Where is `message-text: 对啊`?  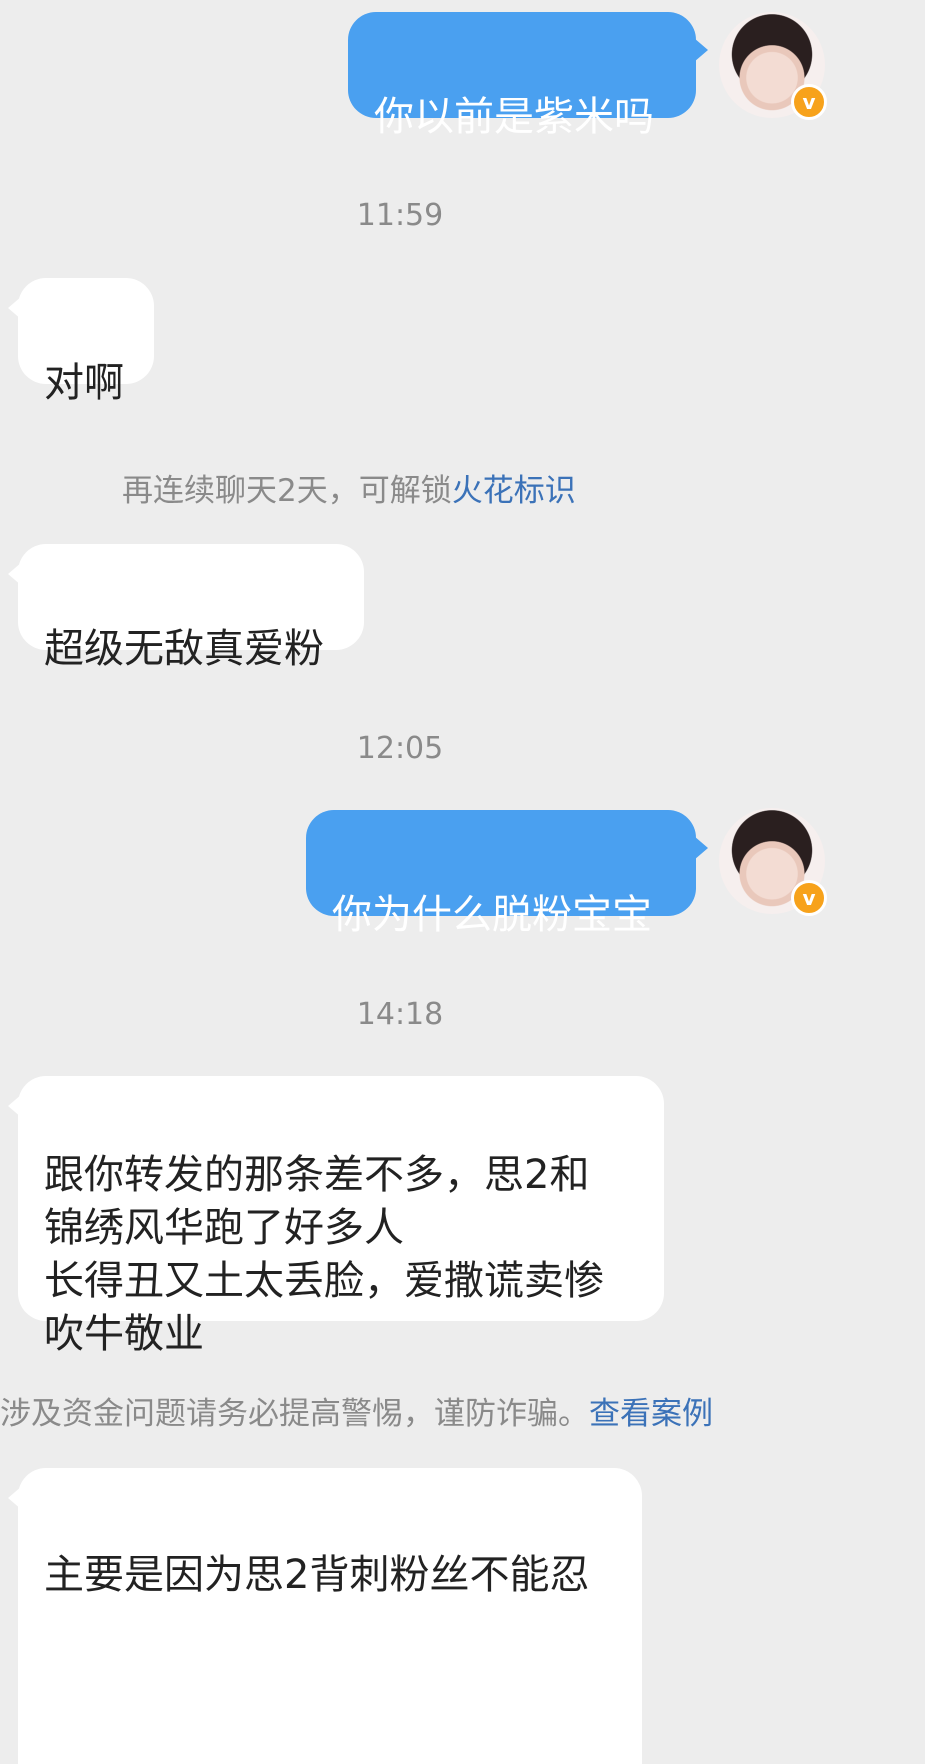
message-text: 对啊 is located at coordinates (84, 383).